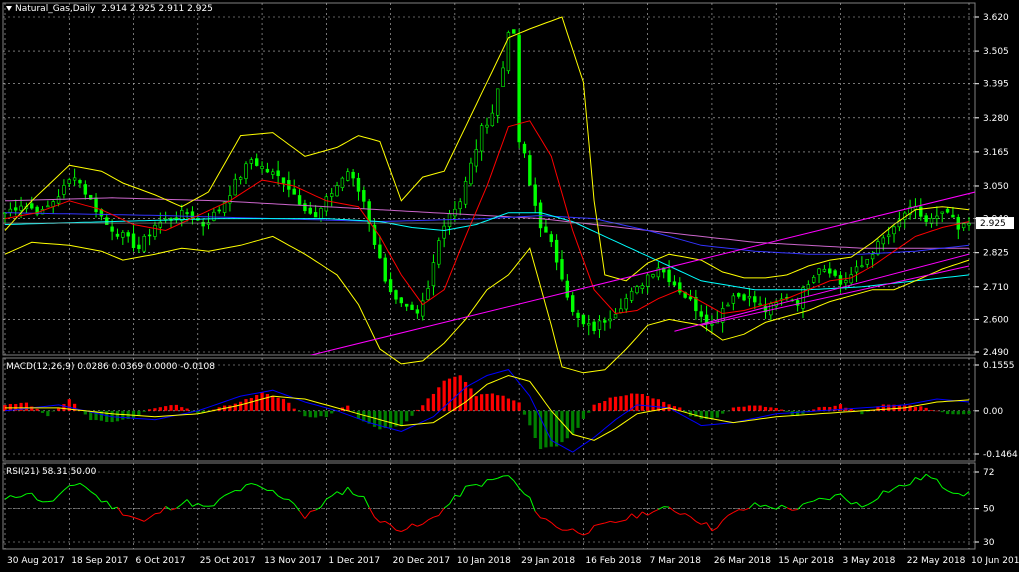 Image resolution: width=1019 pixels, height=572 pixels. What do you see at coordinates (228, 561) in the screenshot?
I see `x-tick-label: 25 Oct 2017` at bounding box center [228, 561].